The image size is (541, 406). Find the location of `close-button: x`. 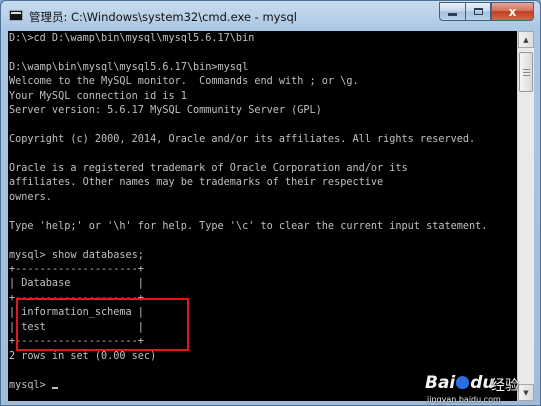

close-button: x is located at coordinates (512, 11).